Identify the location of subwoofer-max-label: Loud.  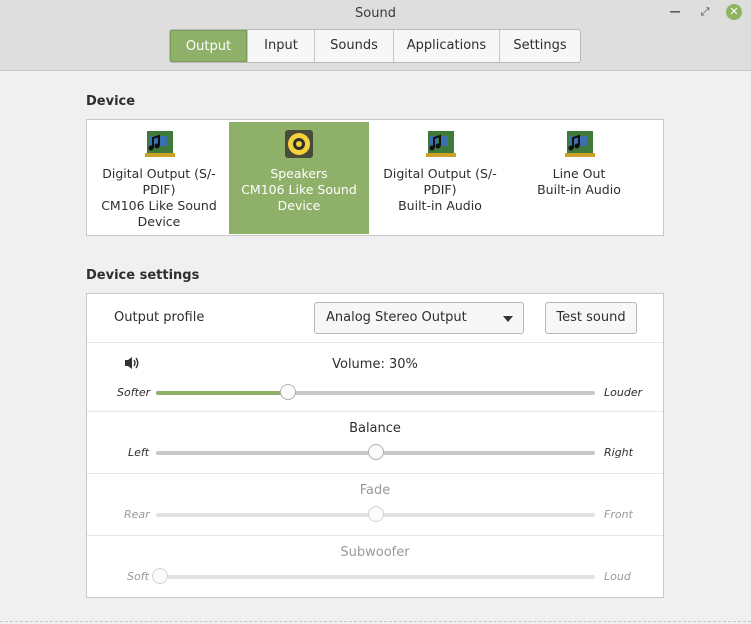
(617, 576).